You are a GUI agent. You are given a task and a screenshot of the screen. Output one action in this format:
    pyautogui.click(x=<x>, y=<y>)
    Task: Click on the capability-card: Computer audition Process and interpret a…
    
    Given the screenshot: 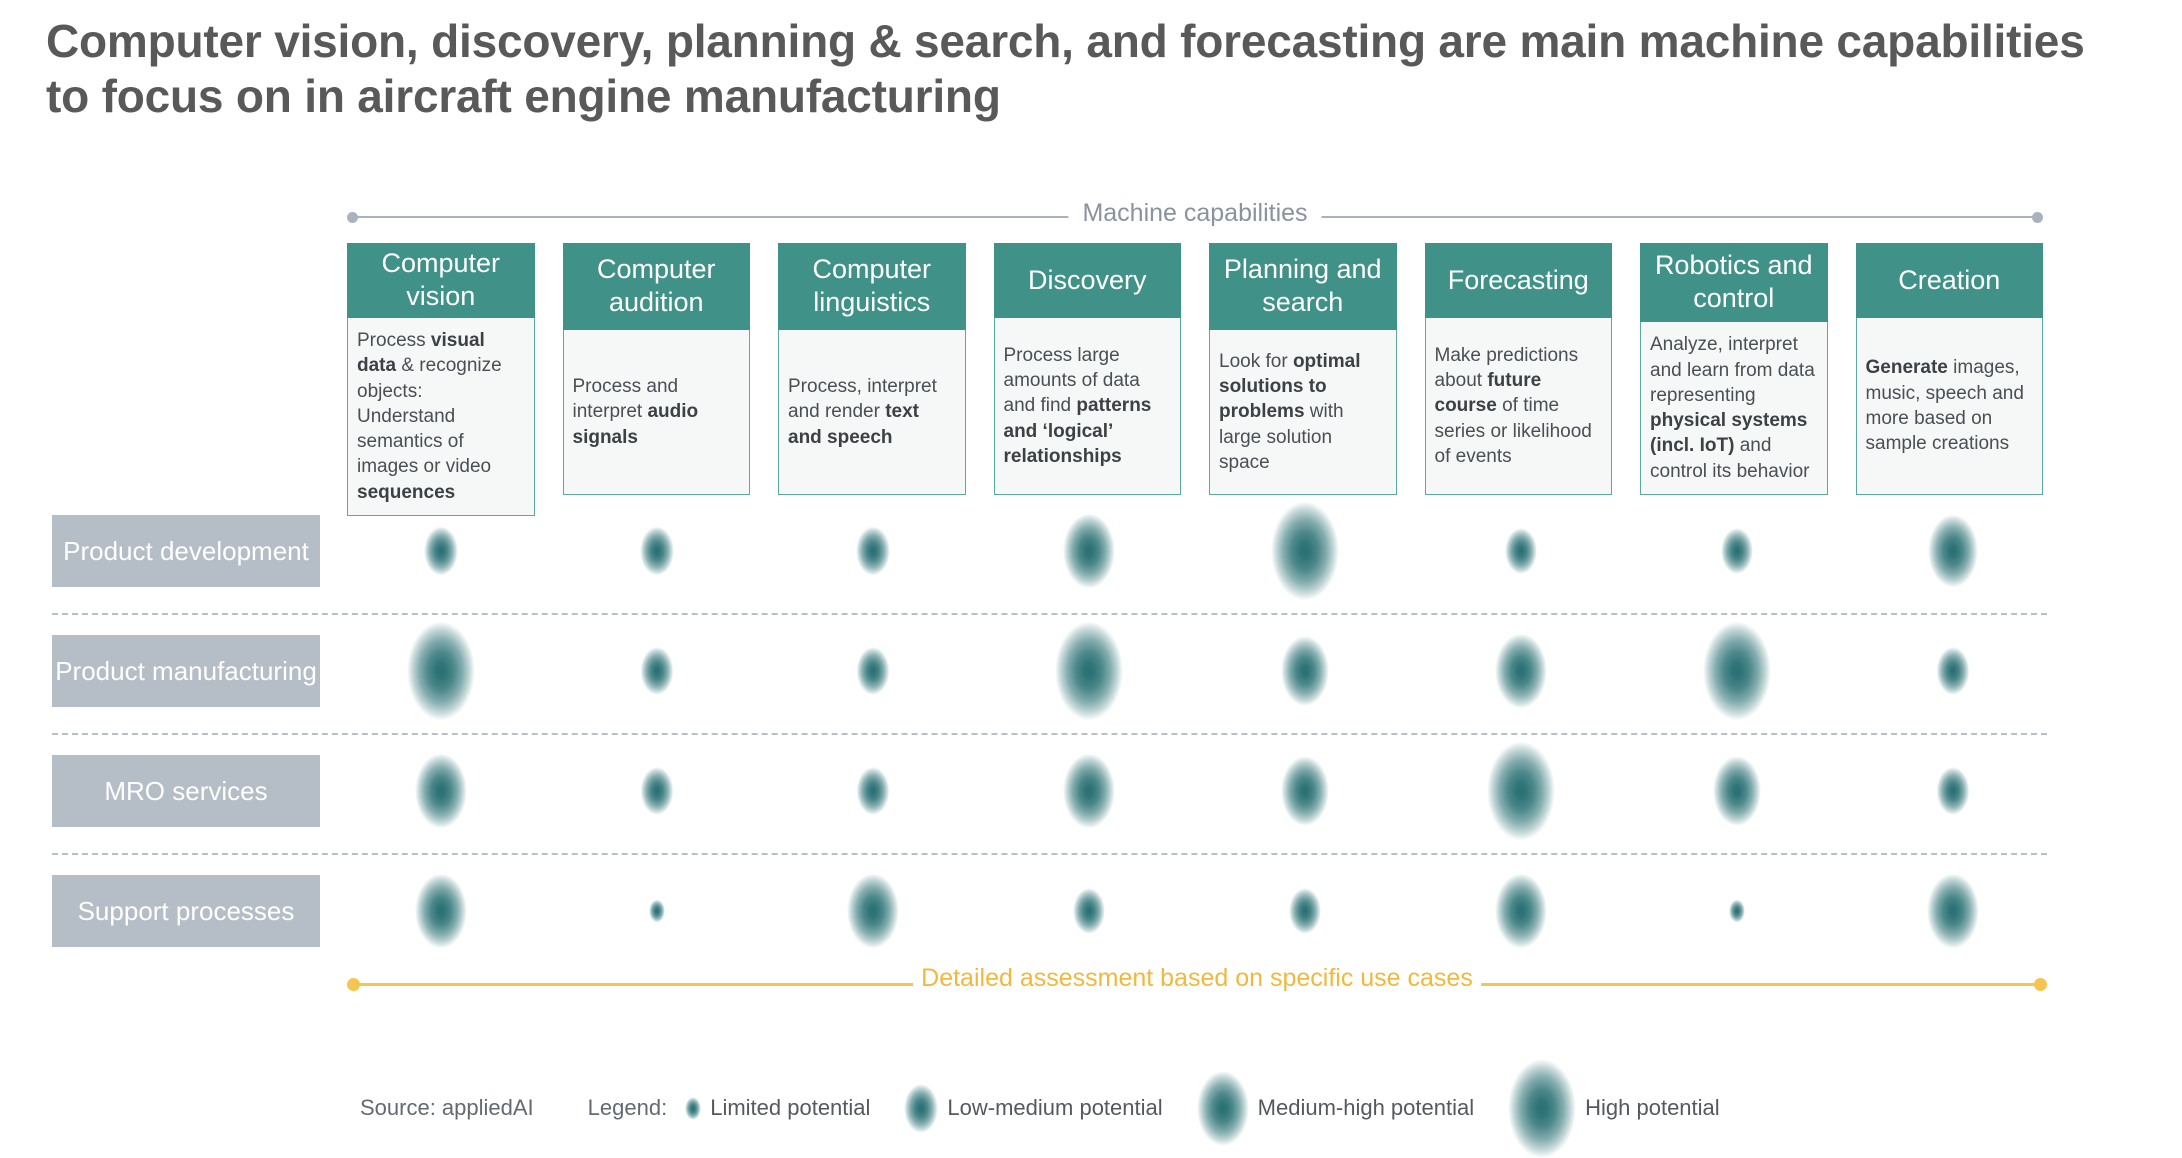 What is the action you would take?
    pyautogui.click(x=656, y=369)
    